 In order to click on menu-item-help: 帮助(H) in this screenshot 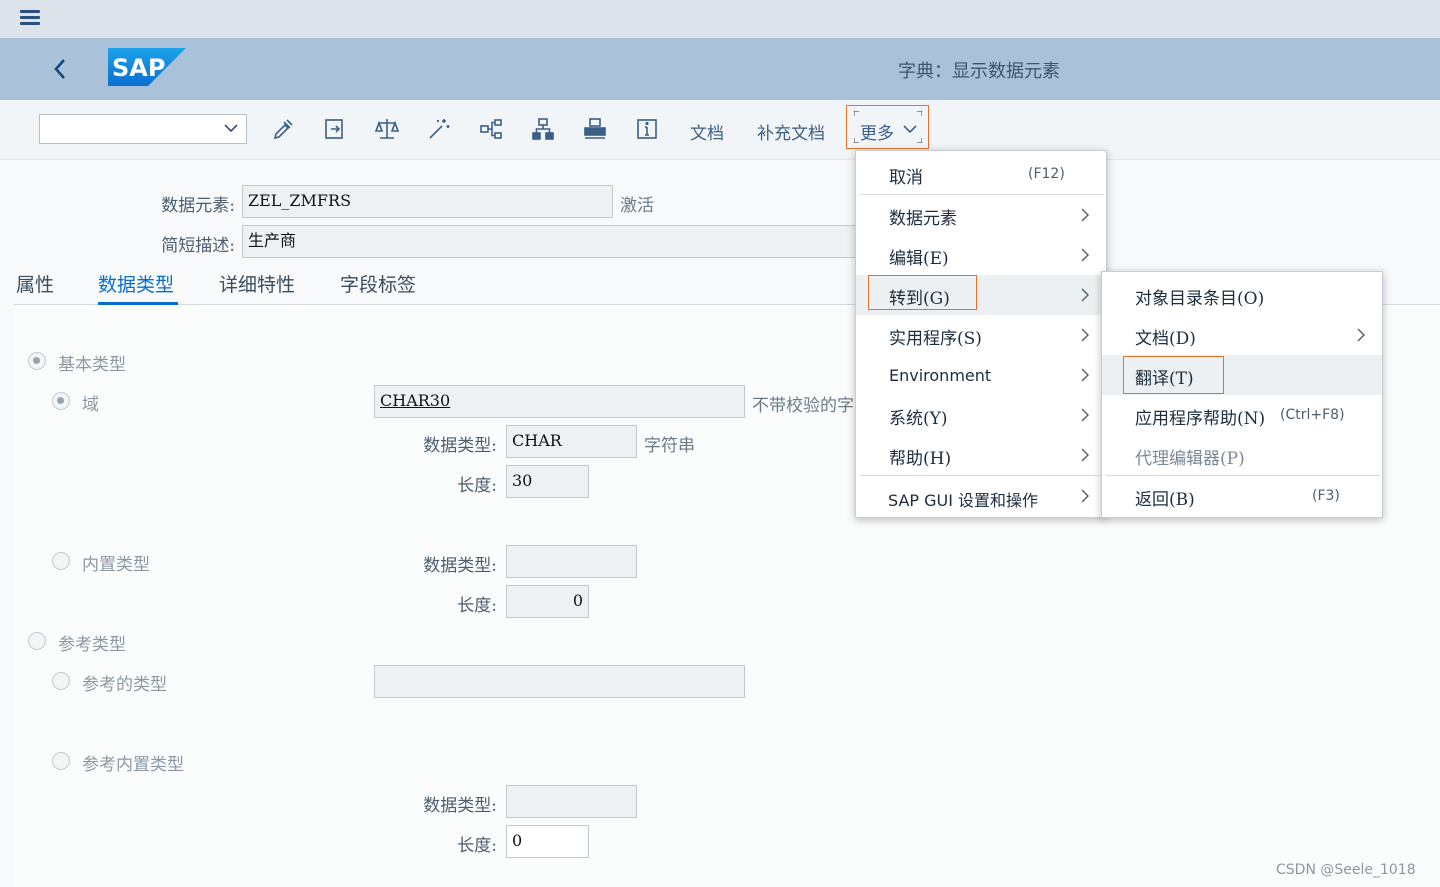, I will do `click(981, 455)`.